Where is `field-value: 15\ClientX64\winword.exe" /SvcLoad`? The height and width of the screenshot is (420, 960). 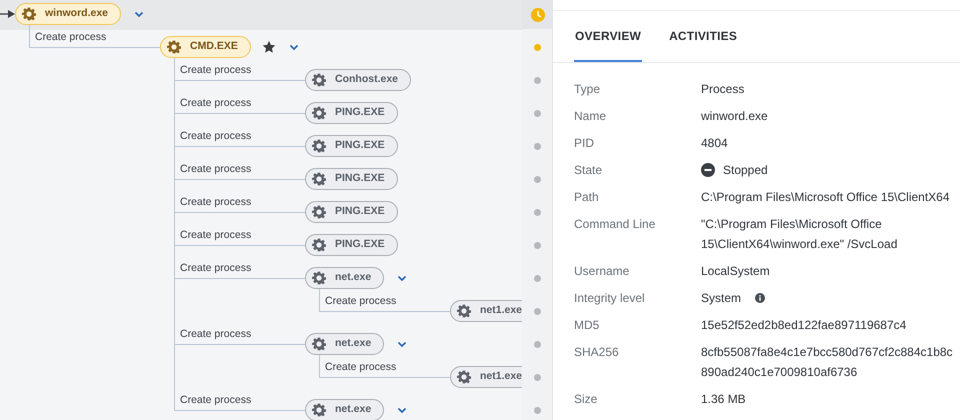
field-value: 15\ClientX64\winword.exe" /SvcLoad is located at coordinates (799, 244).